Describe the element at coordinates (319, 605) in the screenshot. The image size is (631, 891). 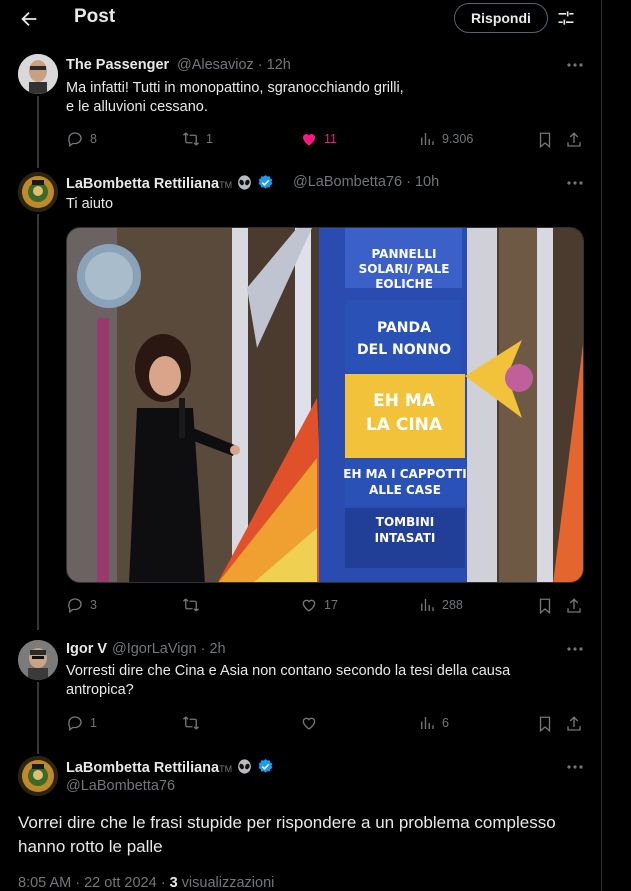
I see `like-action: 17` at that location.